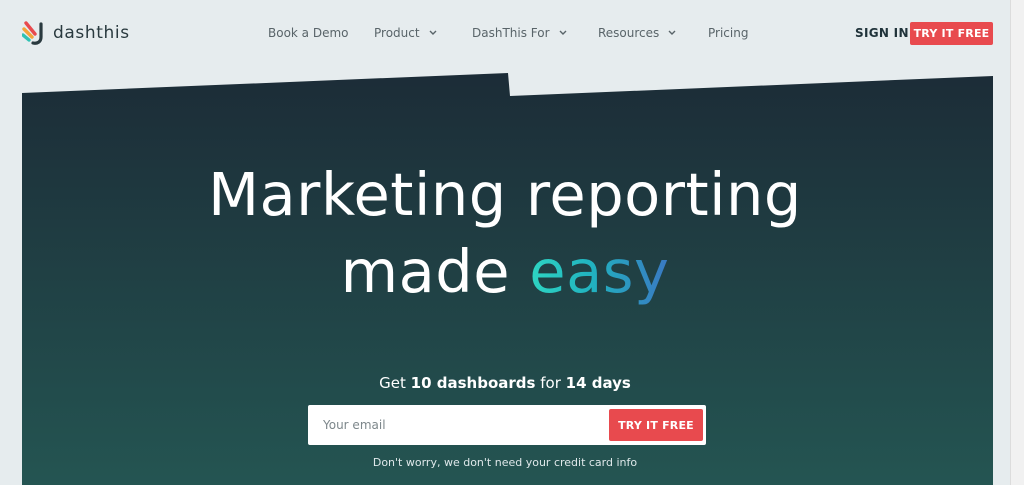  Describe the element at coordinates (656, 425) in the screenshot. I see `try-it-free-submit-button: TRY IT FREE` at that location.